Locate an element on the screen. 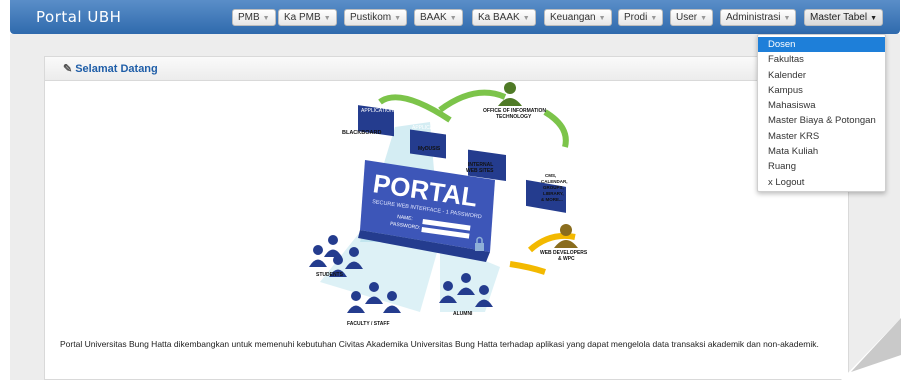 The image size is (901, 380). menu-item-mata-kuliah: Mata Kuliah is located at coordinates (821, 151).